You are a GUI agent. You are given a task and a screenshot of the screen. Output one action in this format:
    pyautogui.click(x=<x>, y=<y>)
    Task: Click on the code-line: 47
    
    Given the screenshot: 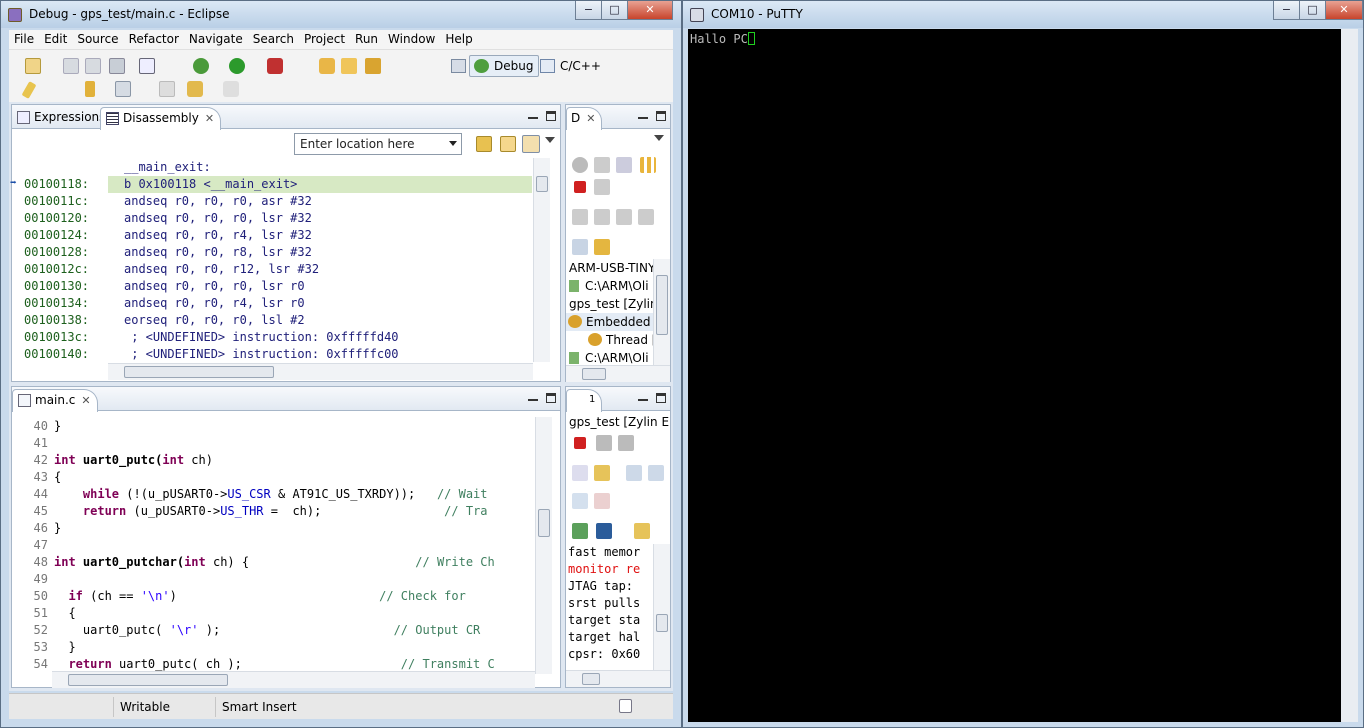 What is the action you would take?
    pyautogui.click(x=275, y=545)
    